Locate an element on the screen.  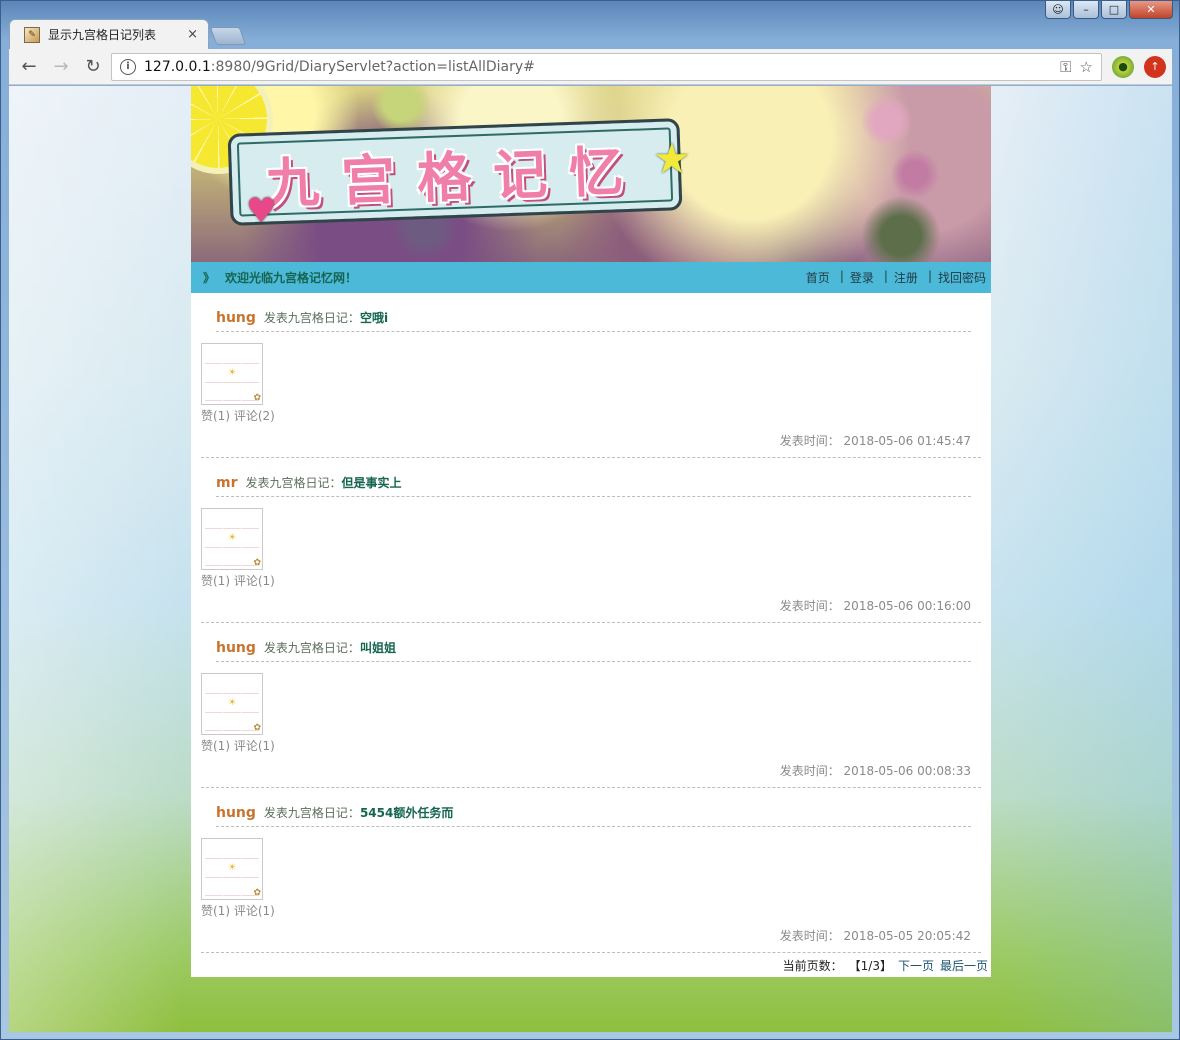
last-page-link: 最后一页 is located at coordinates (964, 965).